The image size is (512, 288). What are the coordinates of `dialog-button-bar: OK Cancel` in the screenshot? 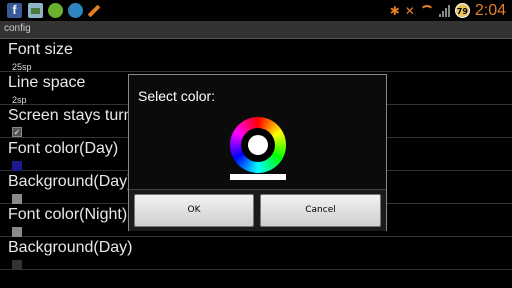 It's located at (257, 210).